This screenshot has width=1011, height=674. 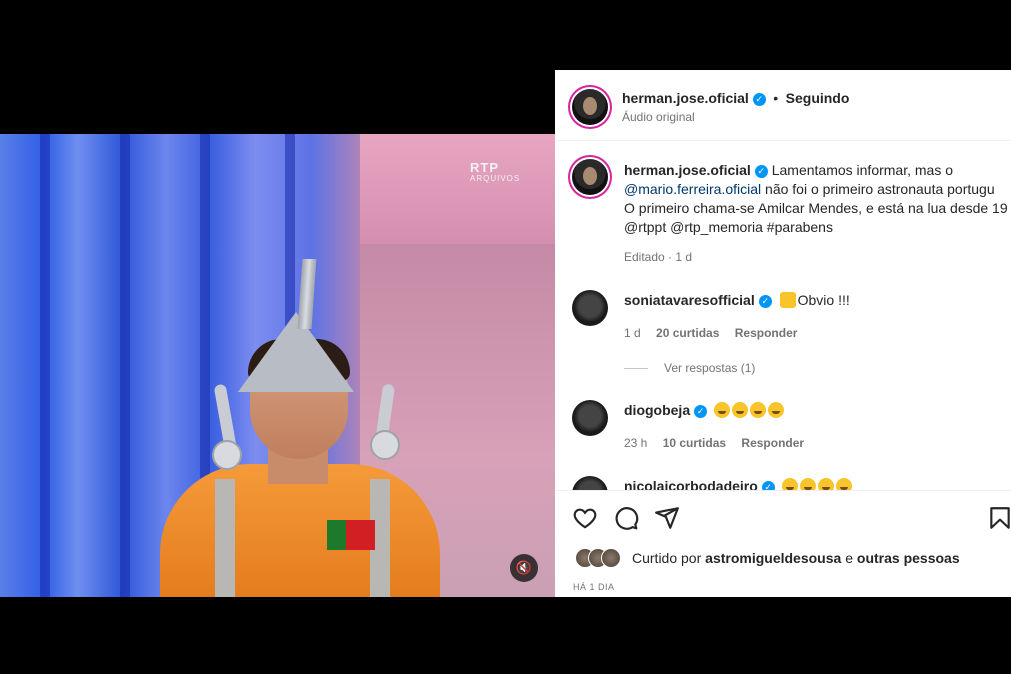 I want to click on comment-time: 23 h, so click(x=636, y=443).